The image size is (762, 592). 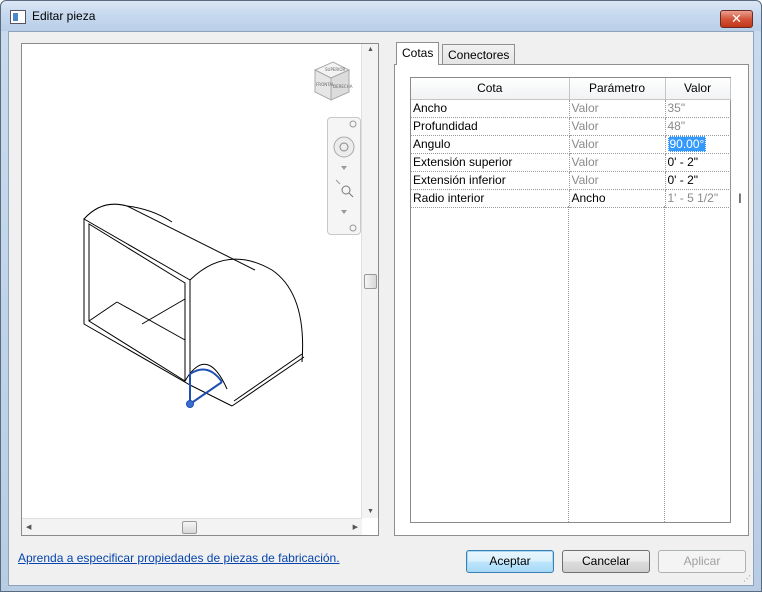 I want to click on table-row: Extensión inferior Valor 0' - 2", so click(x=571, y=180).